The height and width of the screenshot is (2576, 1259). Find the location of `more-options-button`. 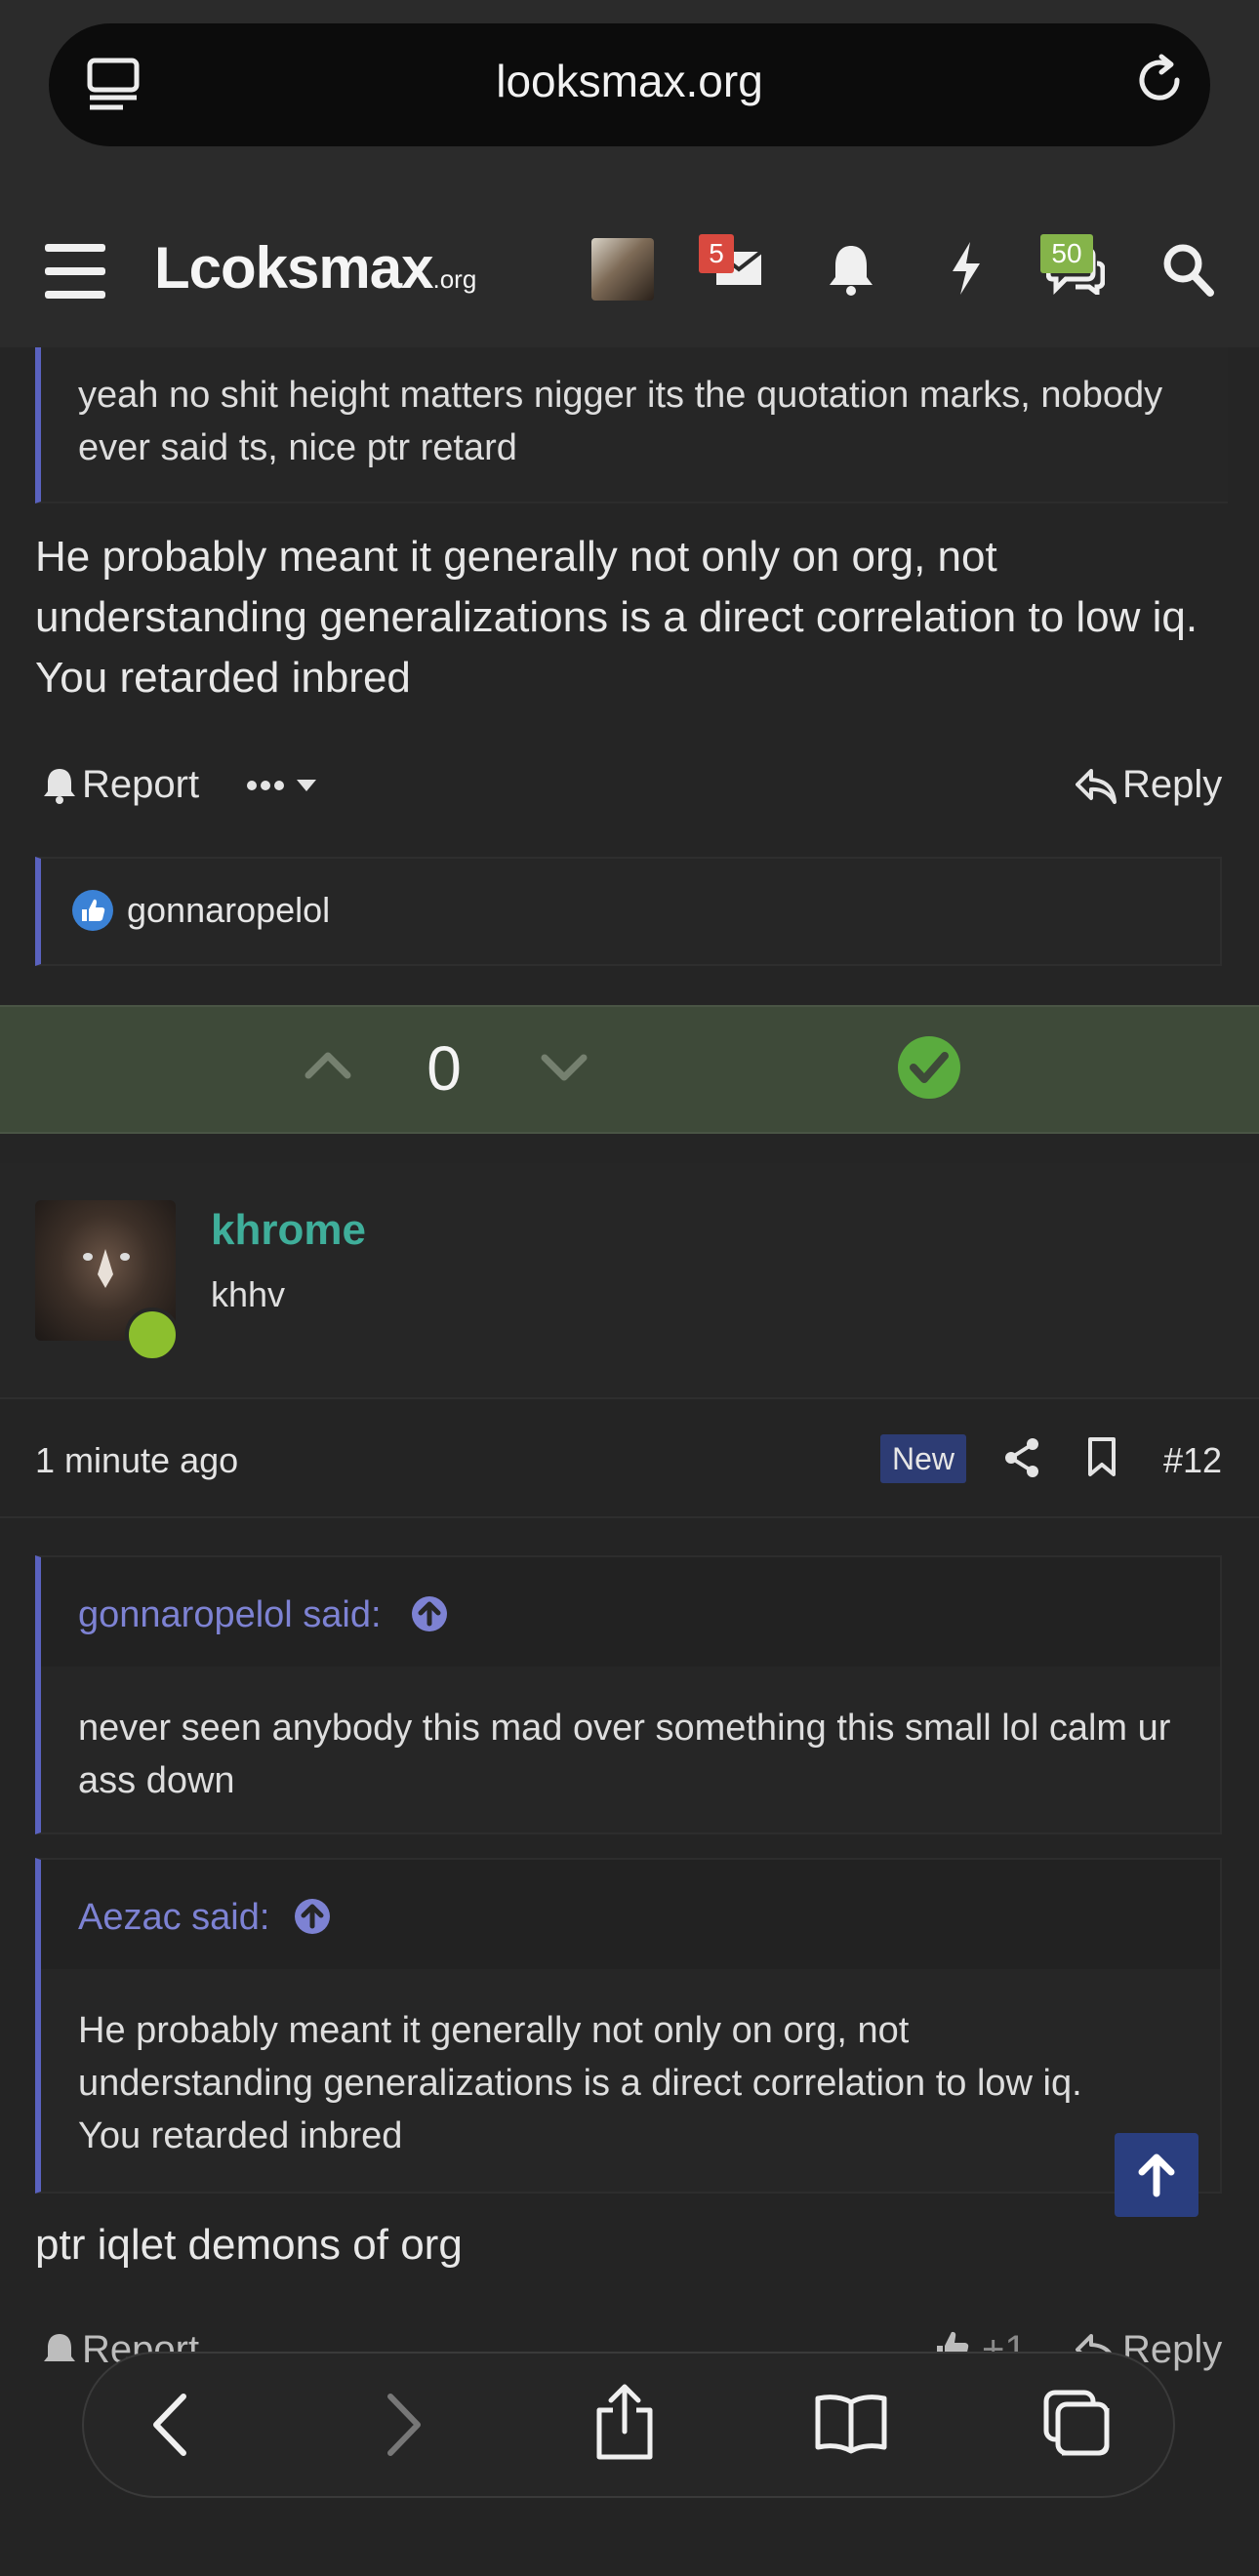

more-options-button is located at coordinates (285, 788).